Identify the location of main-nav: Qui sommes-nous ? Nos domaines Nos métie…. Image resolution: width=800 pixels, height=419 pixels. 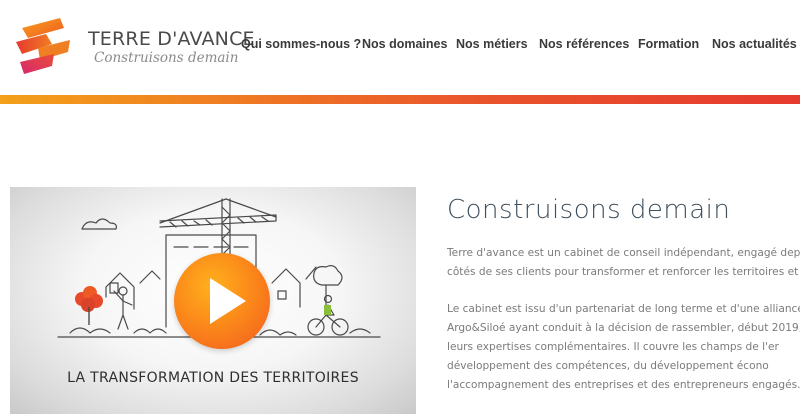
(400, 46).